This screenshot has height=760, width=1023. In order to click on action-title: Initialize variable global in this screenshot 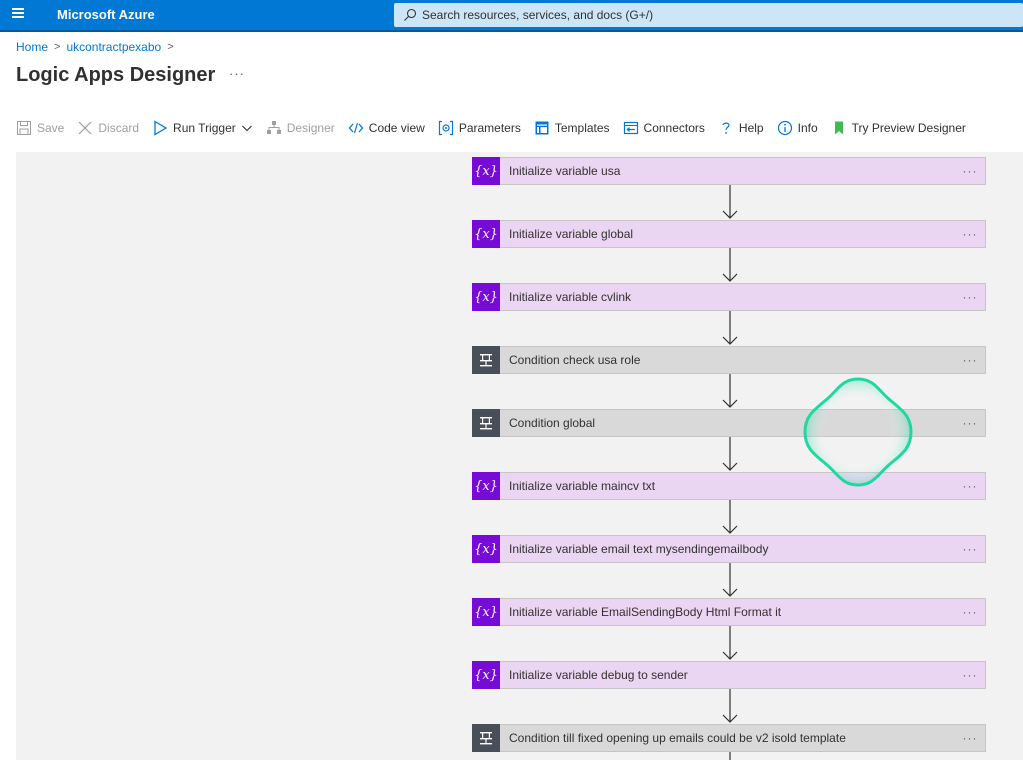, I will do `click(571, 234)`.